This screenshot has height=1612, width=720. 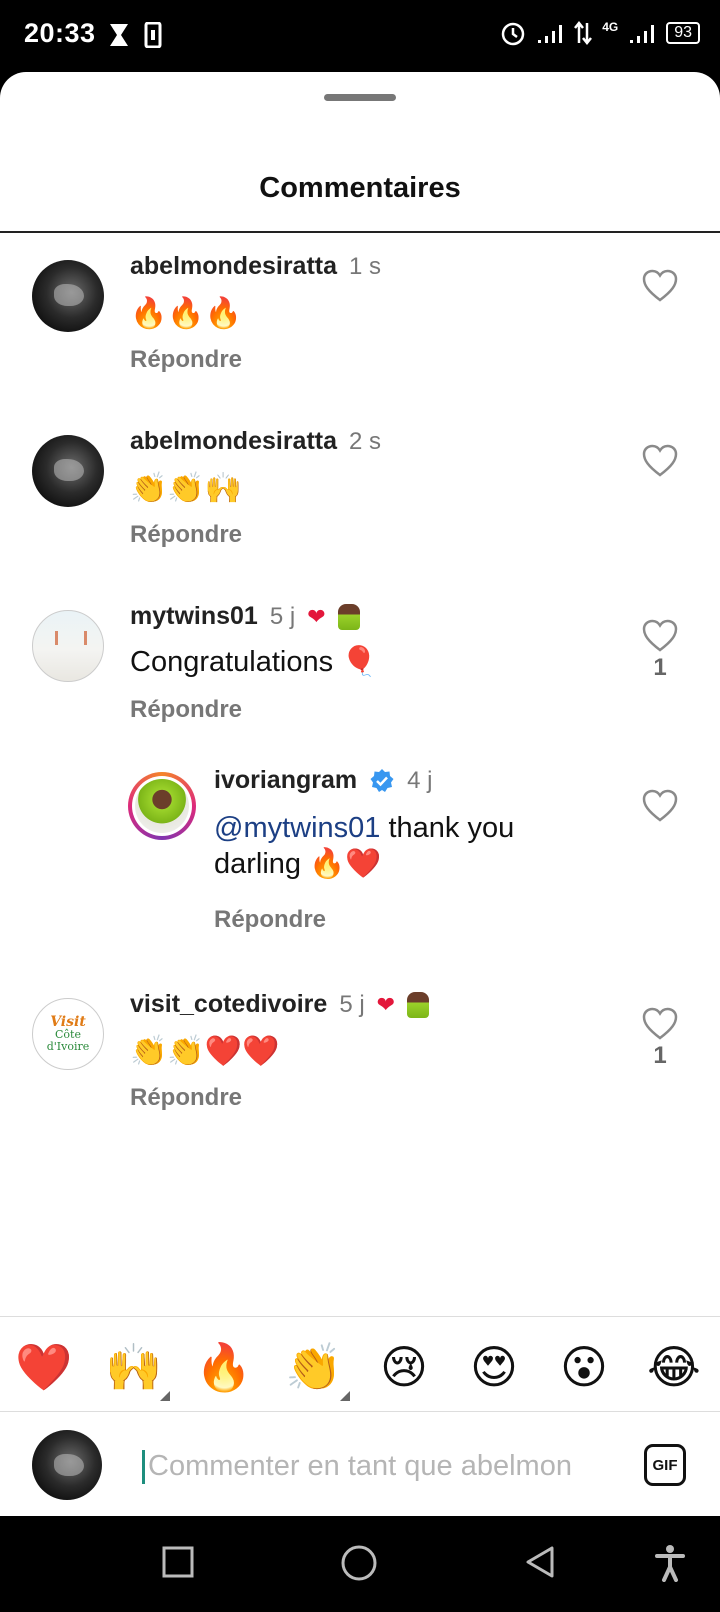 What do you see at coordinates (550, 34) in the screenshot?
I see `signal-icon` at bounding box center [550, 34].